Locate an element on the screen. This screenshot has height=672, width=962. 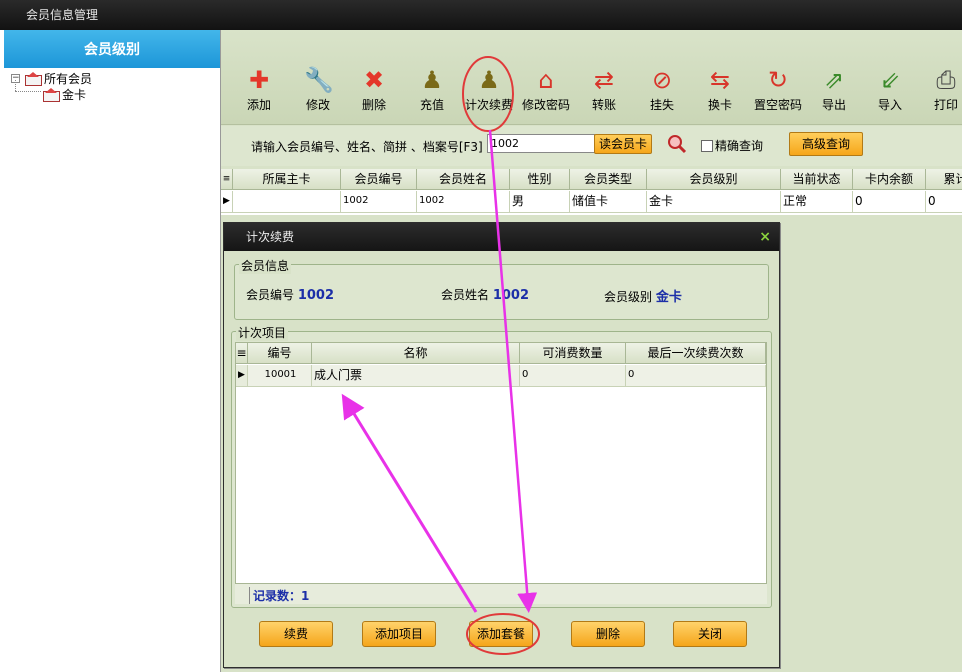
dialog-titlebar: 计次续费 × is located at coordinates (501, 237).